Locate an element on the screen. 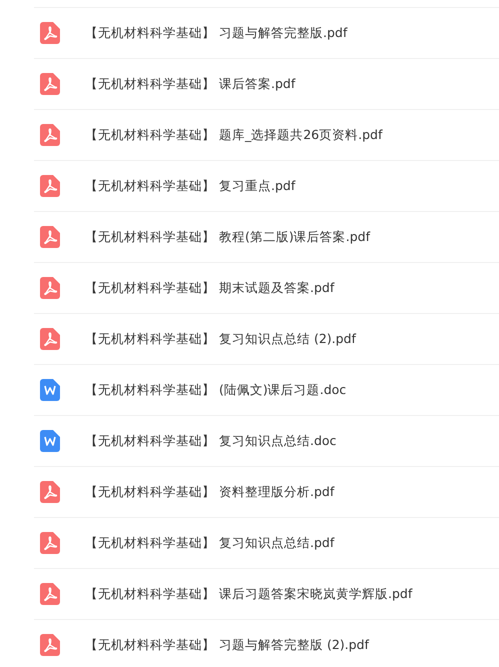 The width and height of the screenshot is (499, 667). file-name: 【无机材料科学基础】 复习知识点总结 (2).pdf is located at coordinates (220, 339).